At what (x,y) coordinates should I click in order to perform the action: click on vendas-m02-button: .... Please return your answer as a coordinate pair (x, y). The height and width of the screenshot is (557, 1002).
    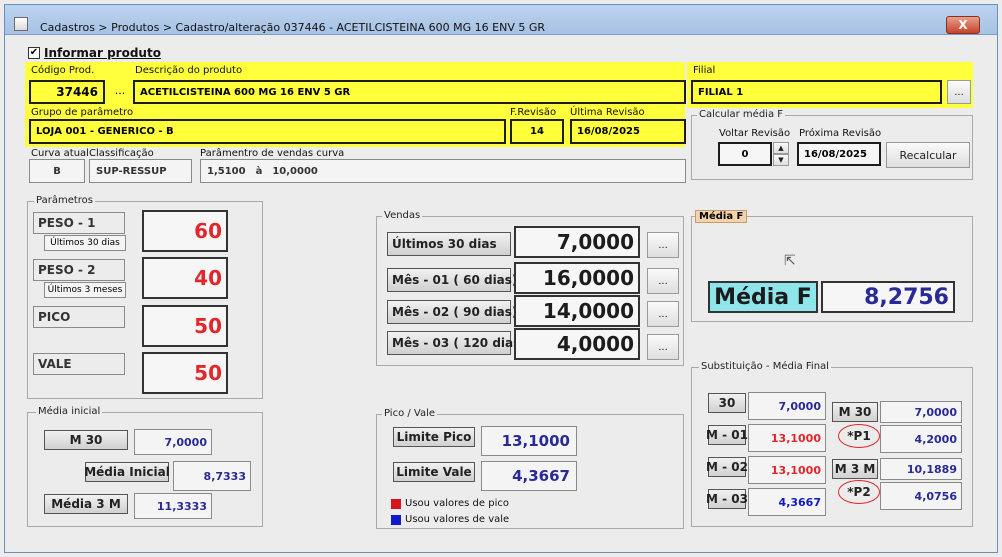
    Looking at the image, I should click on (663, 314).